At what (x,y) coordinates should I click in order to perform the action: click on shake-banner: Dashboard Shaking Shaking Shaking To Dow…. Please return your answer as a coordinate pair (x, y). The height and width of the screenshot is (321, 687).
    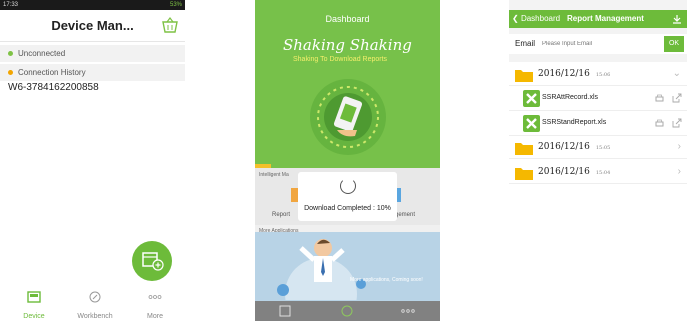
    Looking at the image, I should click on (347, 84).